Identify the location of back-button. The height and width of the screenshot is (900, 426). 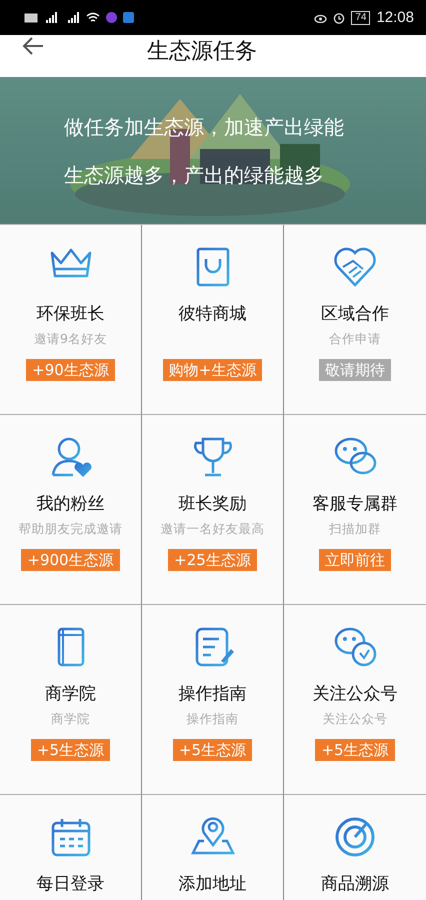
(33, 47).